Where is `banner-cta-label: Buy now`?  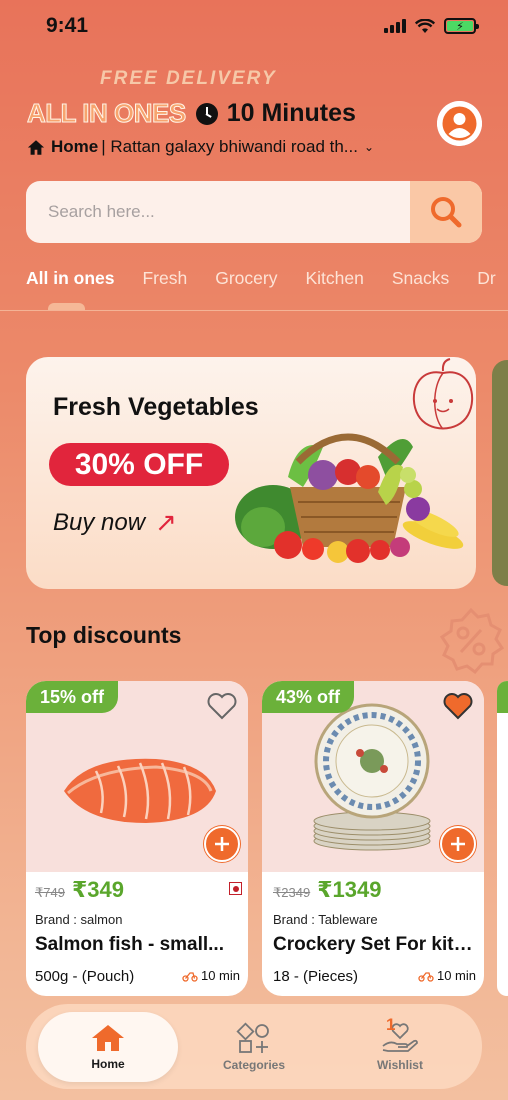
banner-cta-label: Buy now is located at coordinates (99, 522).